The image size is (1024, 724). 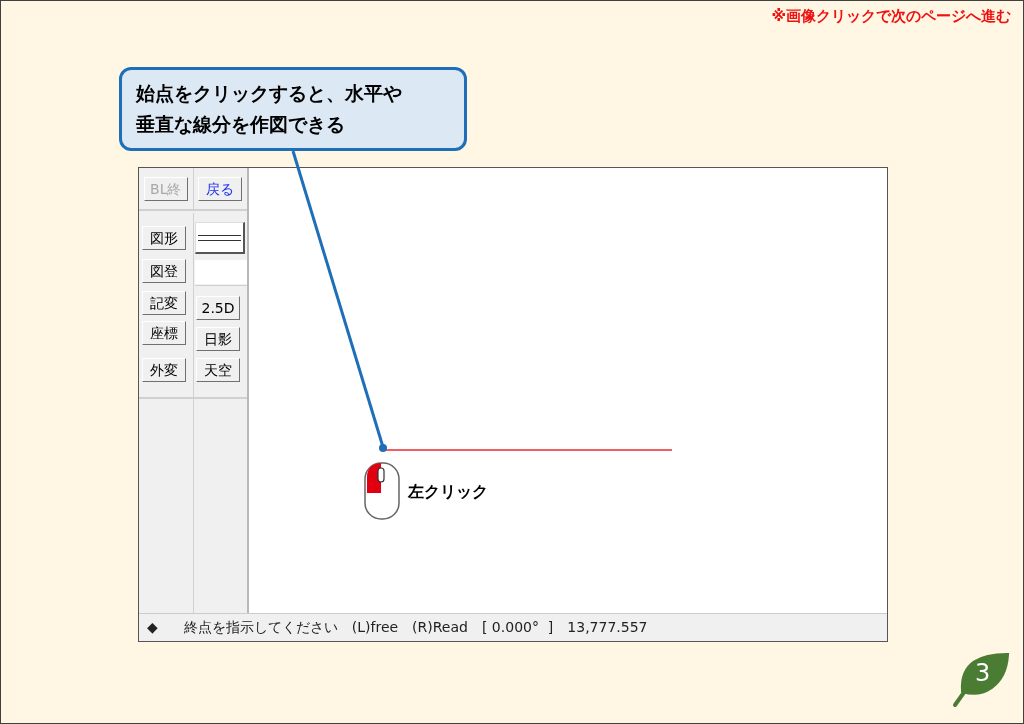 What do you see at coordinates (221, 272) in the screenshot?
I see `blank-field` at bounding box center [221, 272].